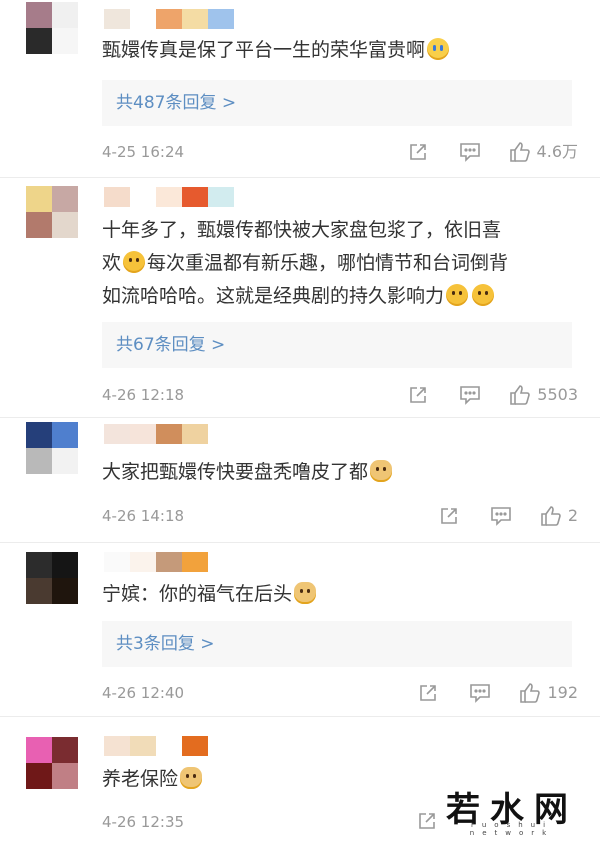  I want to click on comment-text-line: 欢, so click(112, 263).